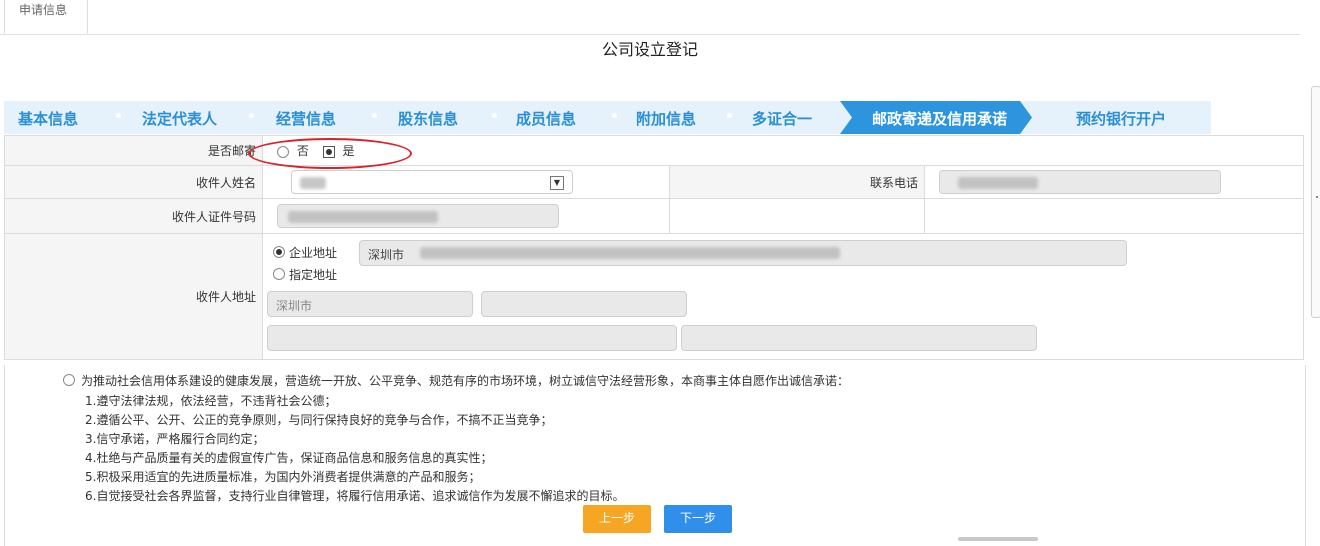 The height and width of the screenshot is (546, 1320). I want to click on recipient-id-input, so click(418, 216).